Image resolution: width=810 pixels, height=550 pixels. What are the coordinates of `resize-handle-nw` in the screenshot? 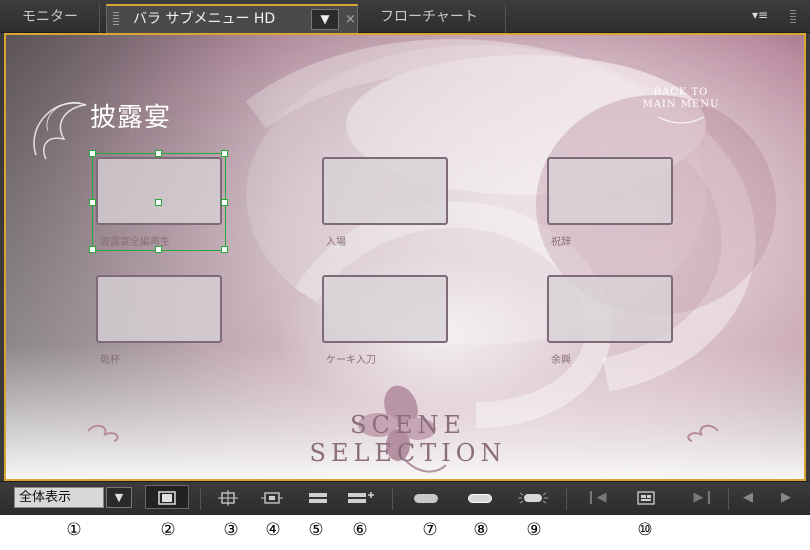 It's located at (92, 153).